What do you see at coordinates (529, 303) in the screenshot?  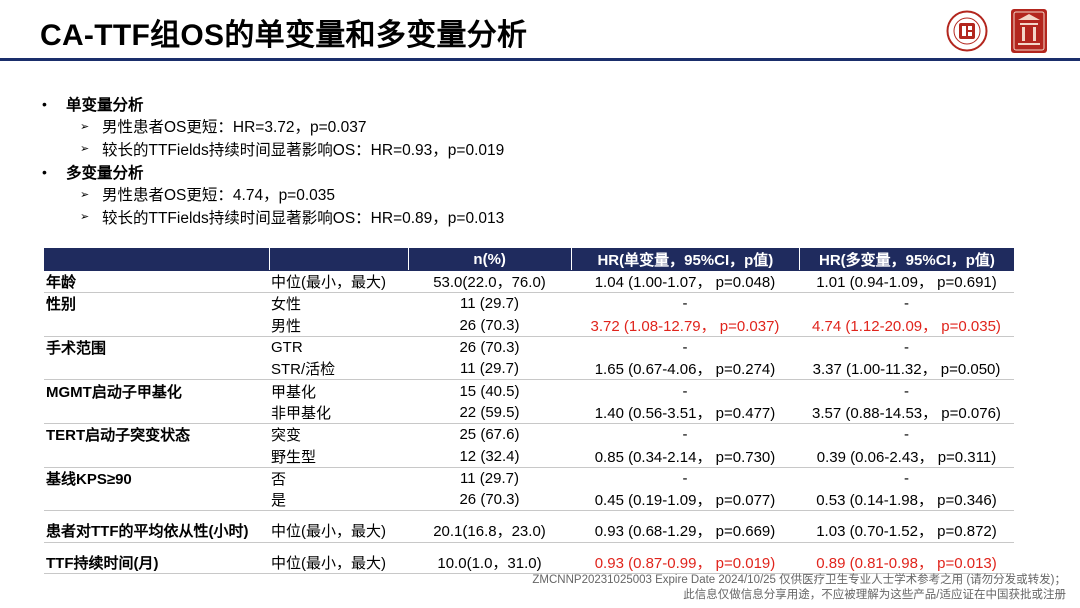 I see `table-row: 性别 女性 11 (29.7) - -` at bounding box center [529, 303].